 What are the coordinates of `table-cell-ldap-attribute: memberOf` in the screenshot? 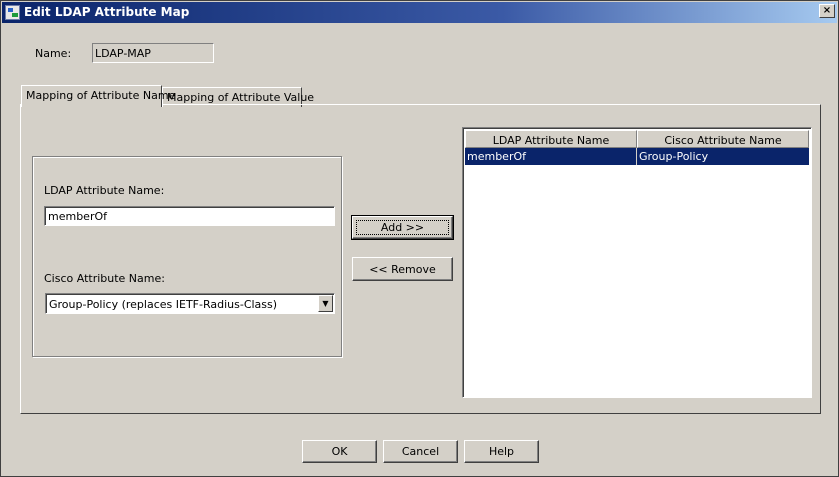 It's located at (551, 156).